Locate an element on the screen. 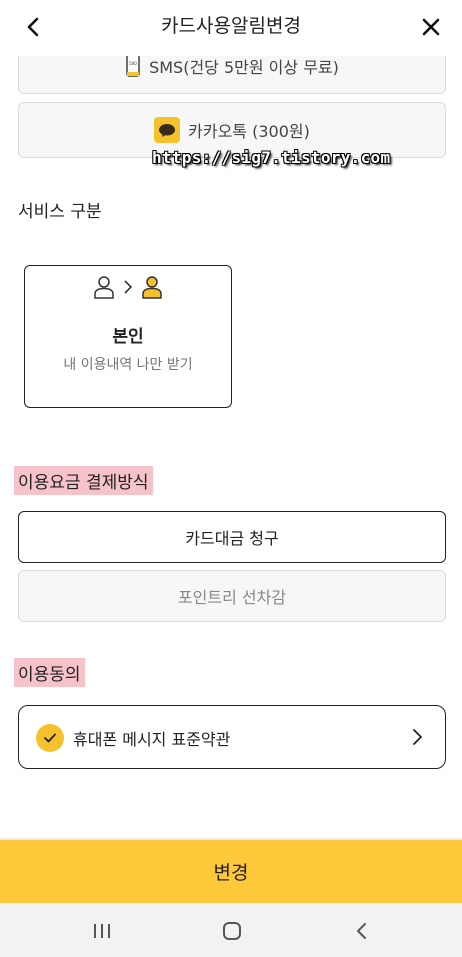 This screenshot has width=462, height=957. card-billing-button: 카드대금 청구 is located at coordinates (232, 537).